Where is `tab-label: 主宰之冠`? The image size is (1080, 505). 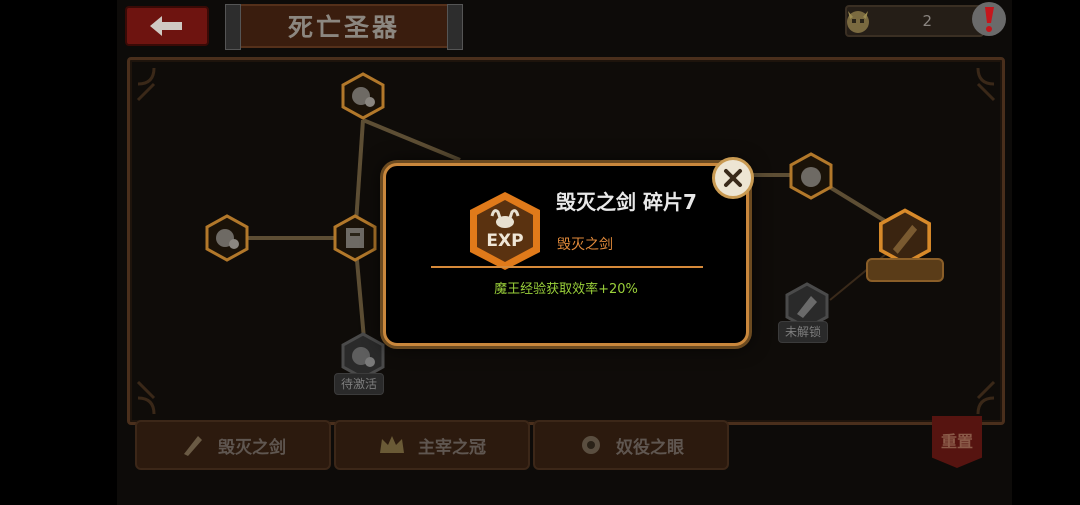 tab-label: 主宰之冠 is located at coordinates (452, 447).